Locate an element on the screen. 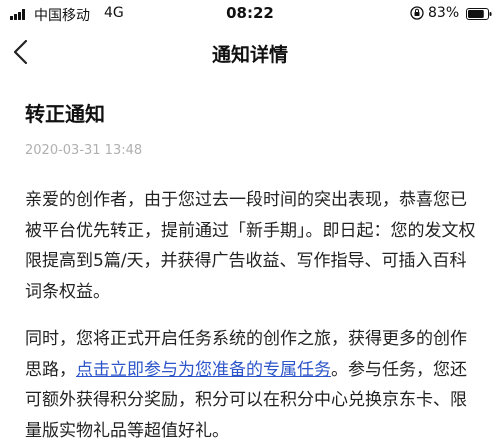  status-time: 08:22 is located at coordinates (250, 13).